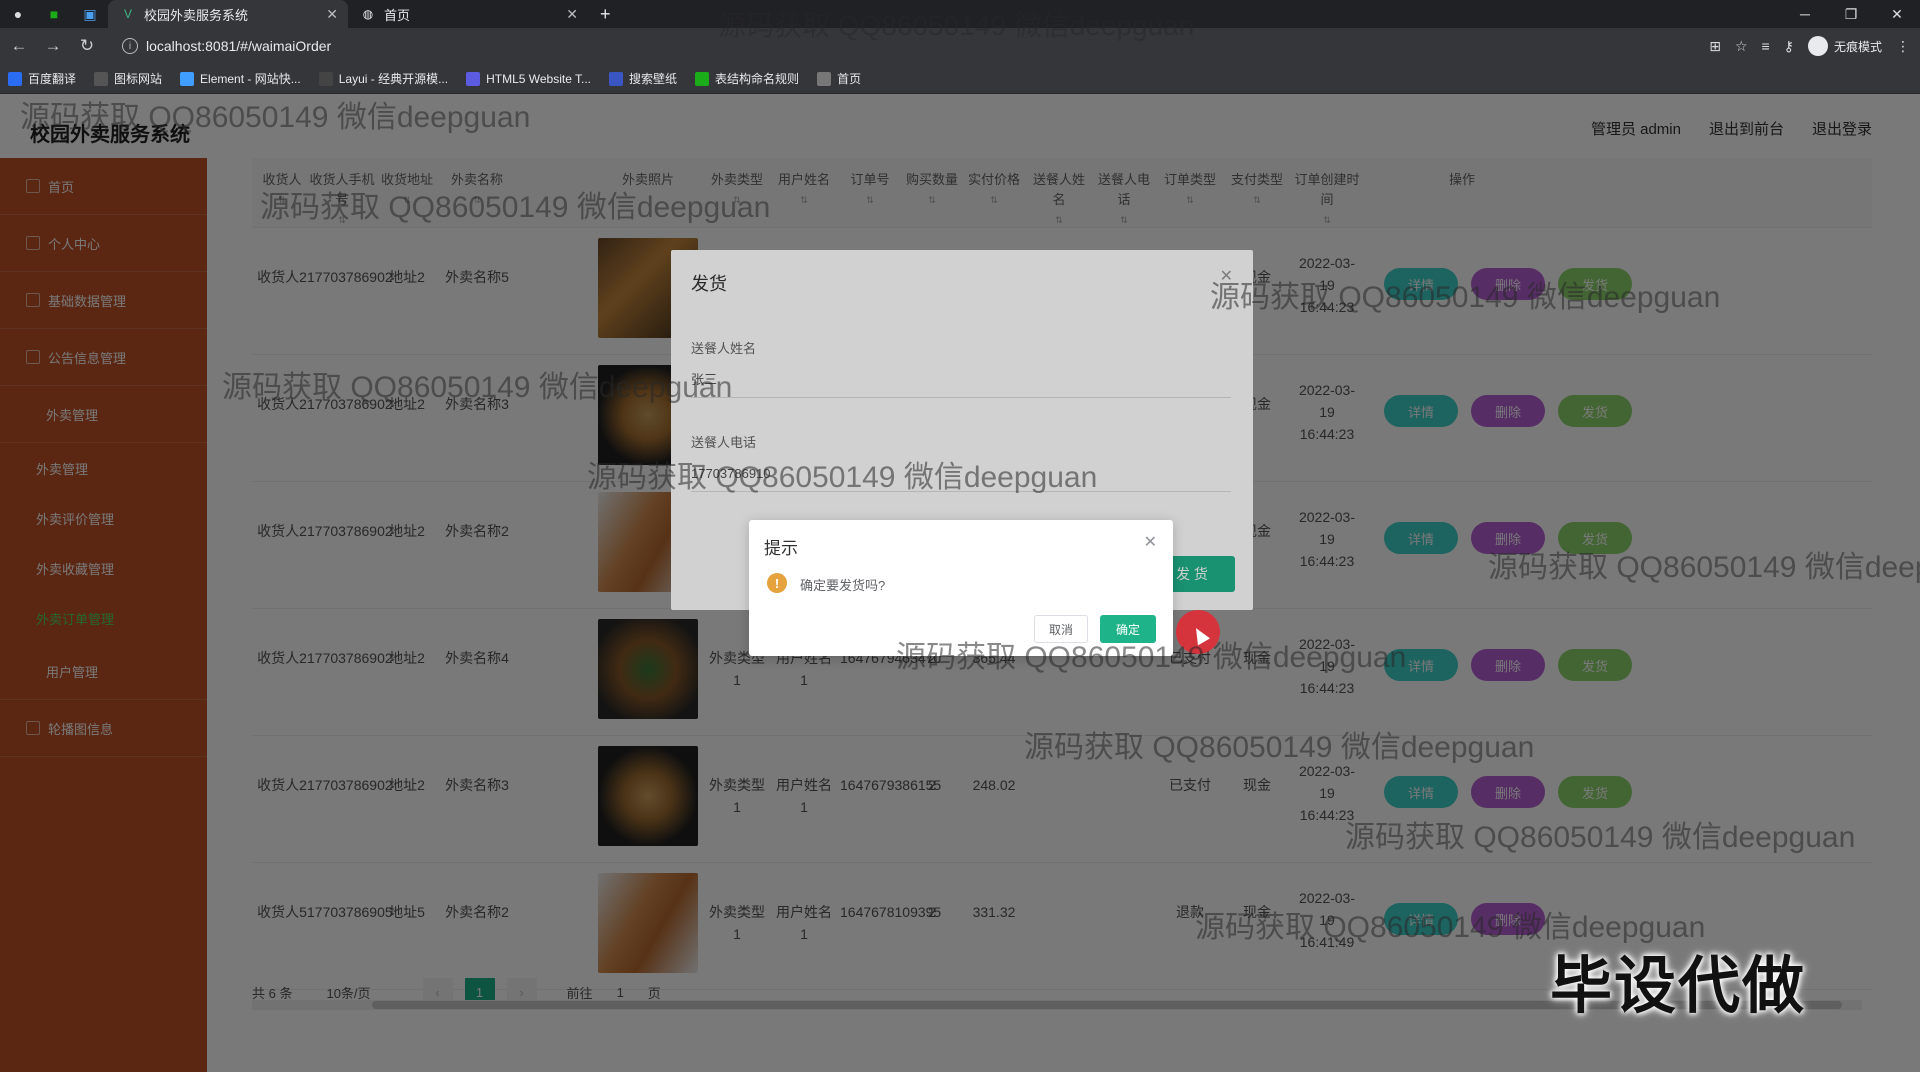 Image resolution: width=1920 pixels, height=1072 pixels. Describe the element at coordinates (127, 14) in the screenshot. I see `vue-icon: V` at that location.